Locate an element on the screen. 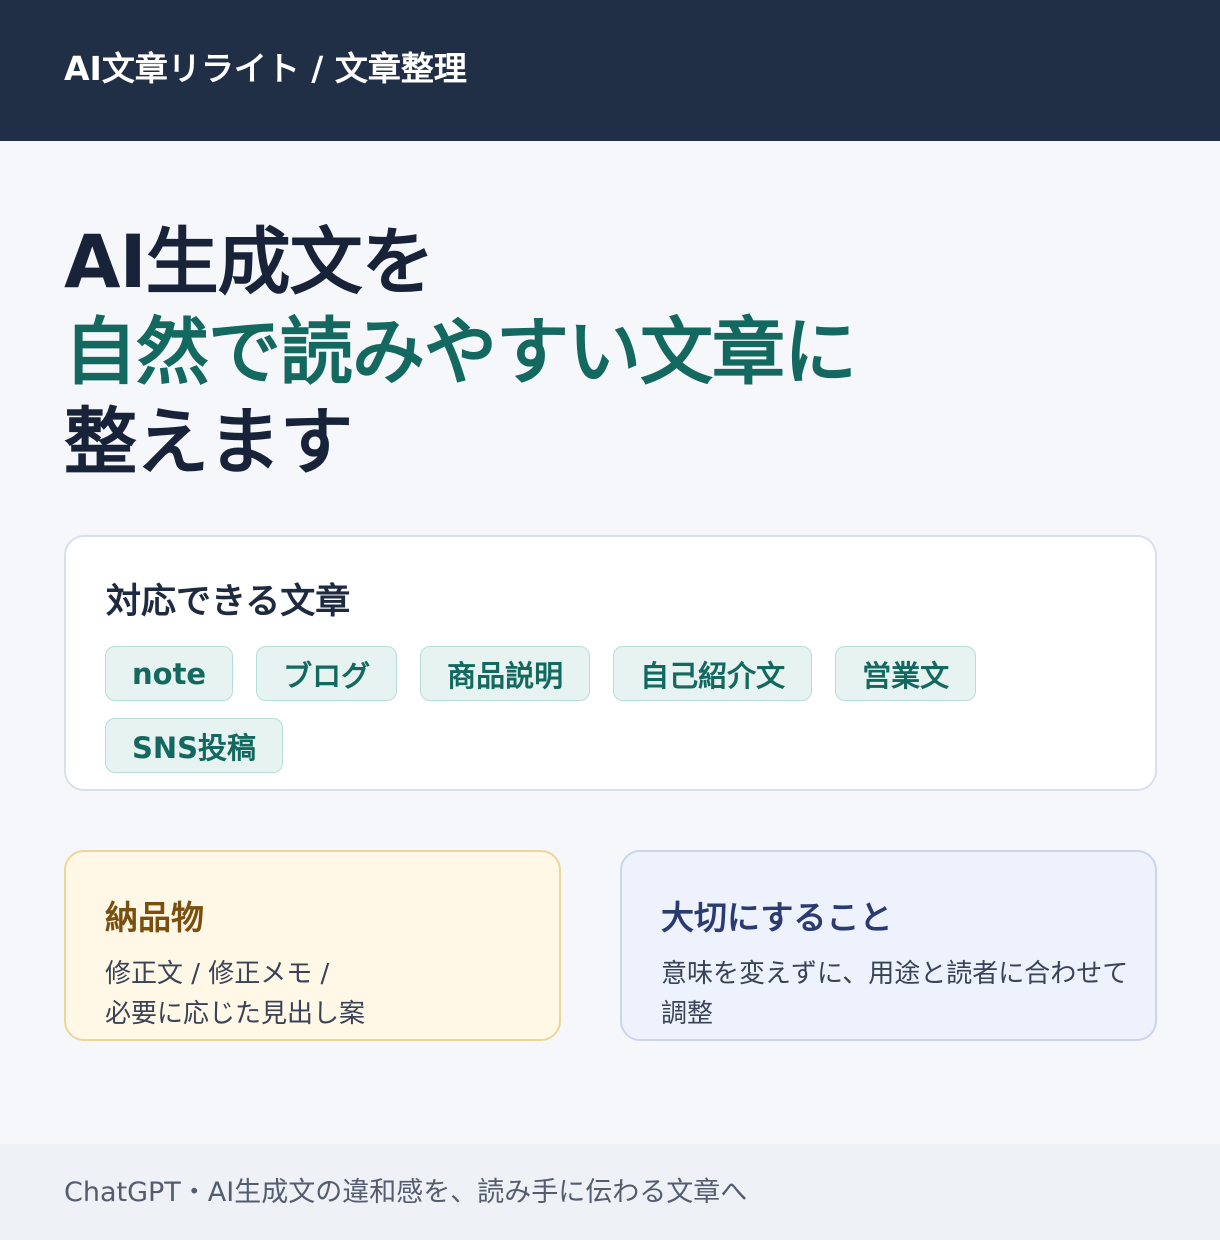  supported-texts-chips: note ブログ 商品説明 自己紹介文 営業文 SNS投稿 is located at coordinates (610, 709).